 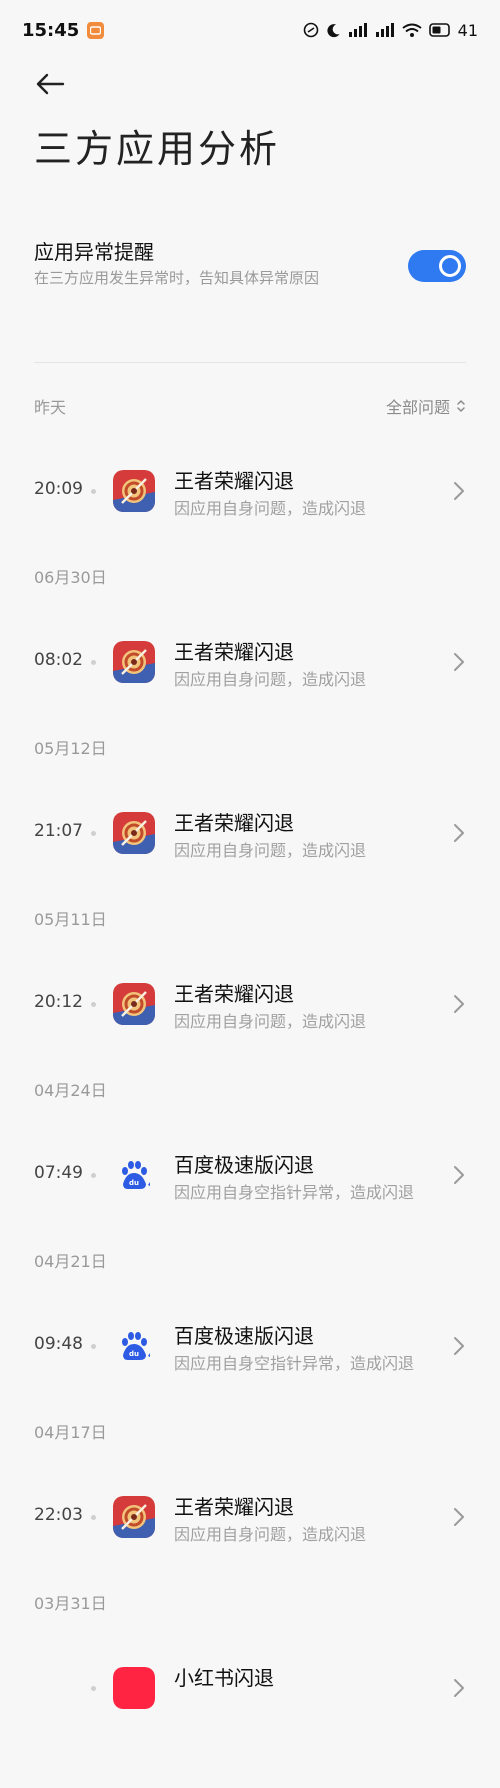 I want to click on crash-time: 08:02, so click(x=58, y=660).